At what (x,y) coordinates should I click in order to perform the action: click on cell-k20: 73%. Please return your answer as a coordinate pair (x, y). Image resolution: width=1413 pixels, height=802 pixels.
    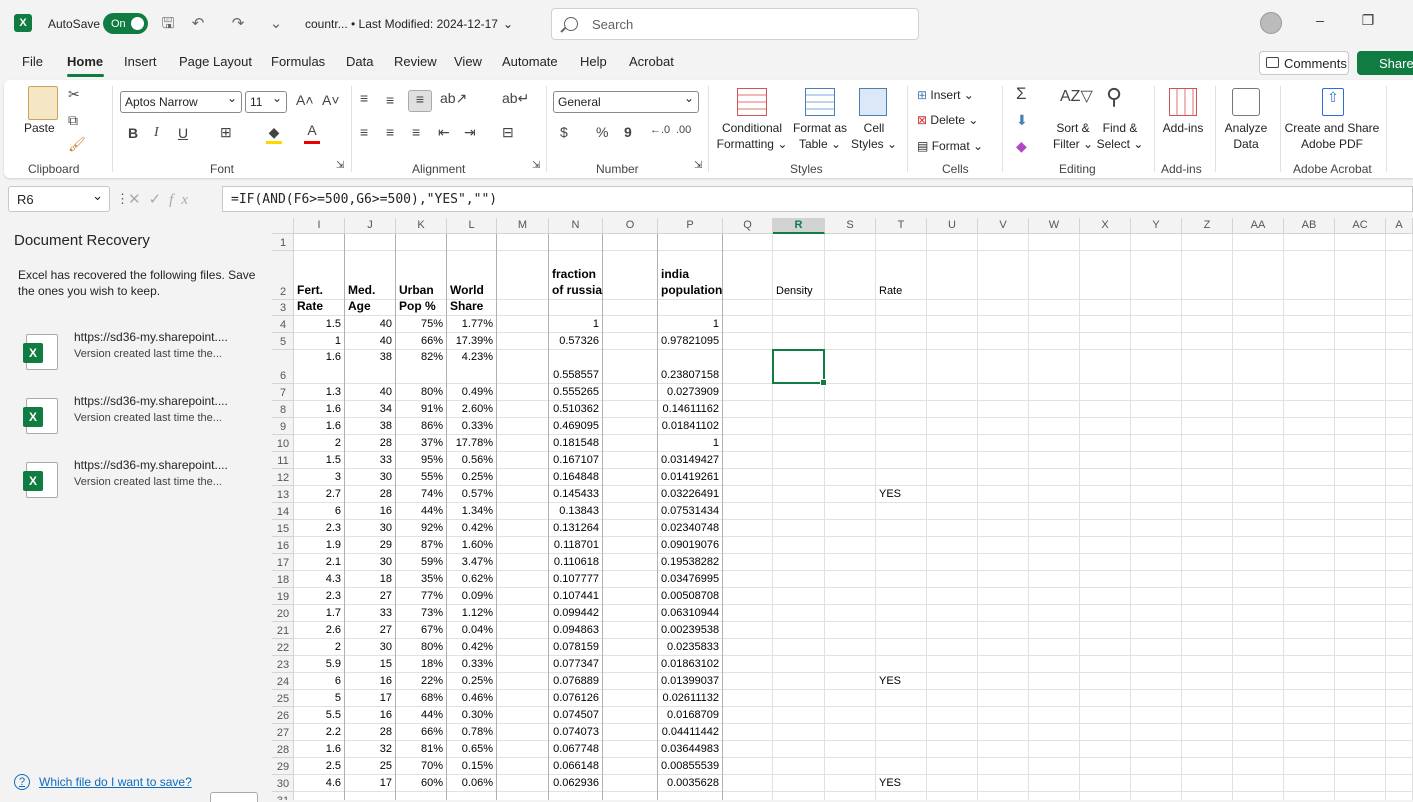
    Looking at the image, I should click on (421, 613).